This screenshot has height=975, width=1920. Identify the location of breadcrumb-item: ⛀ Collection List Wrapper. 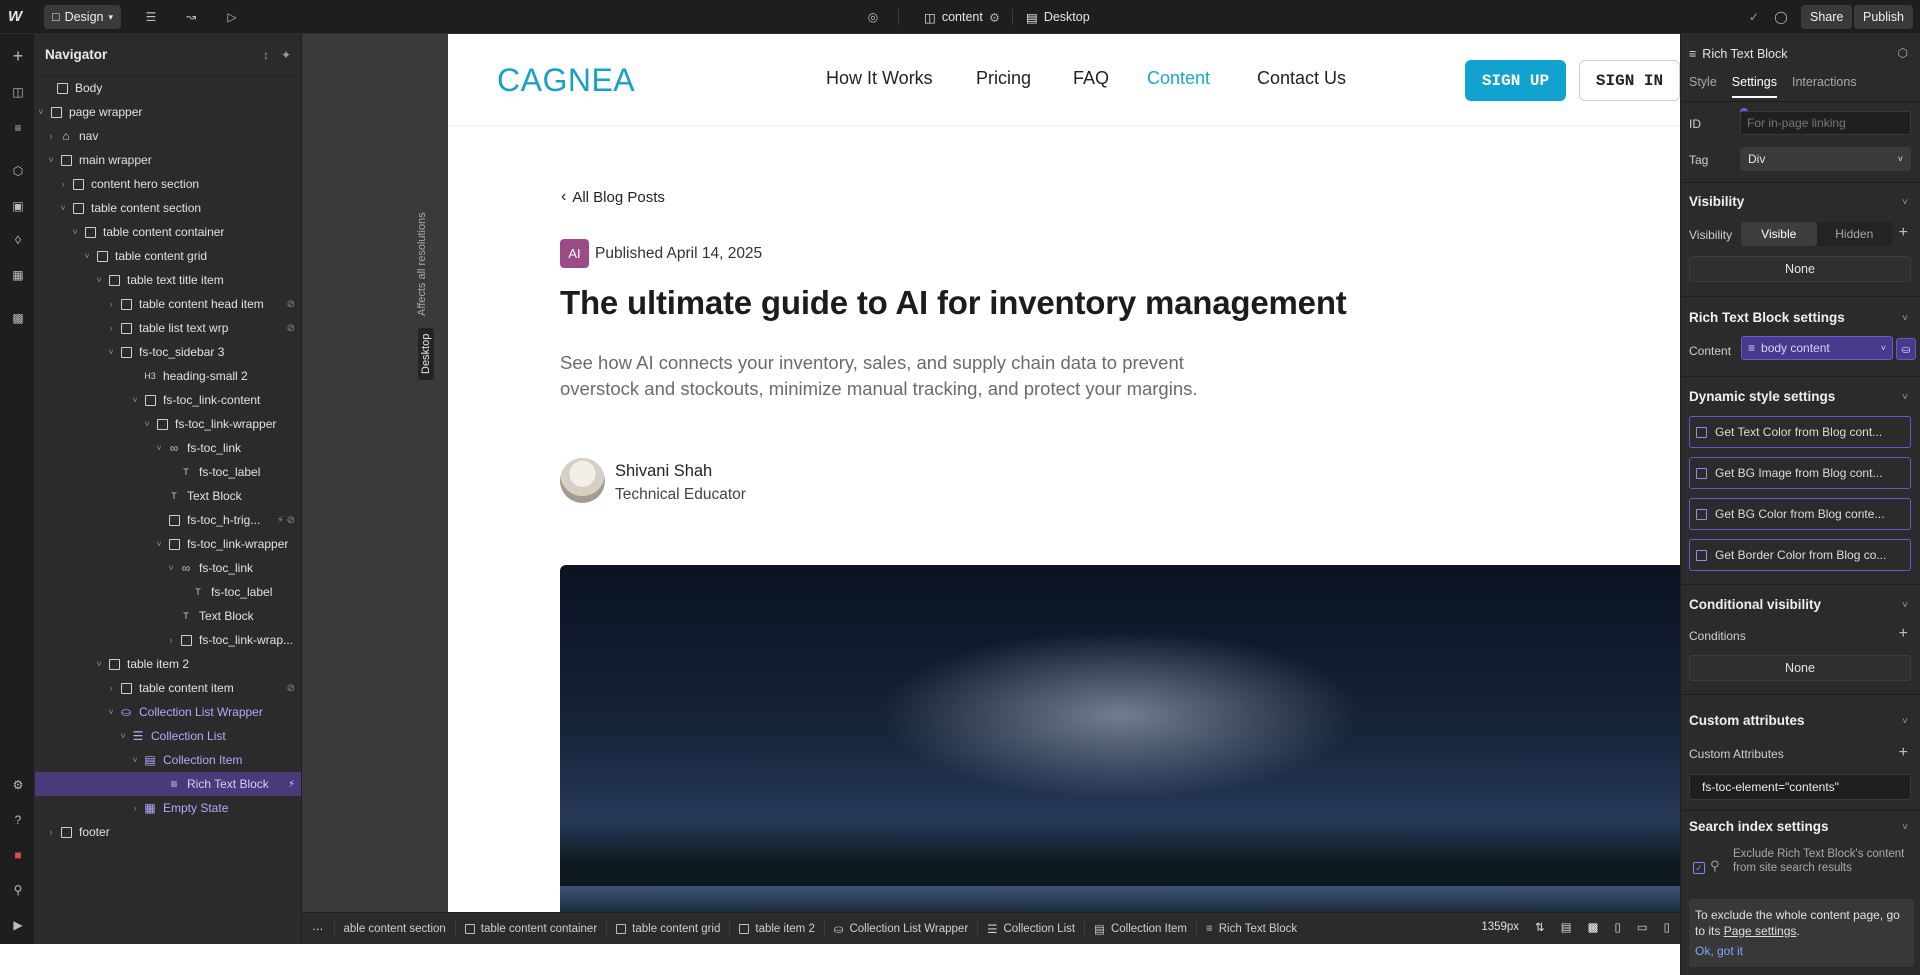
(902, 928).